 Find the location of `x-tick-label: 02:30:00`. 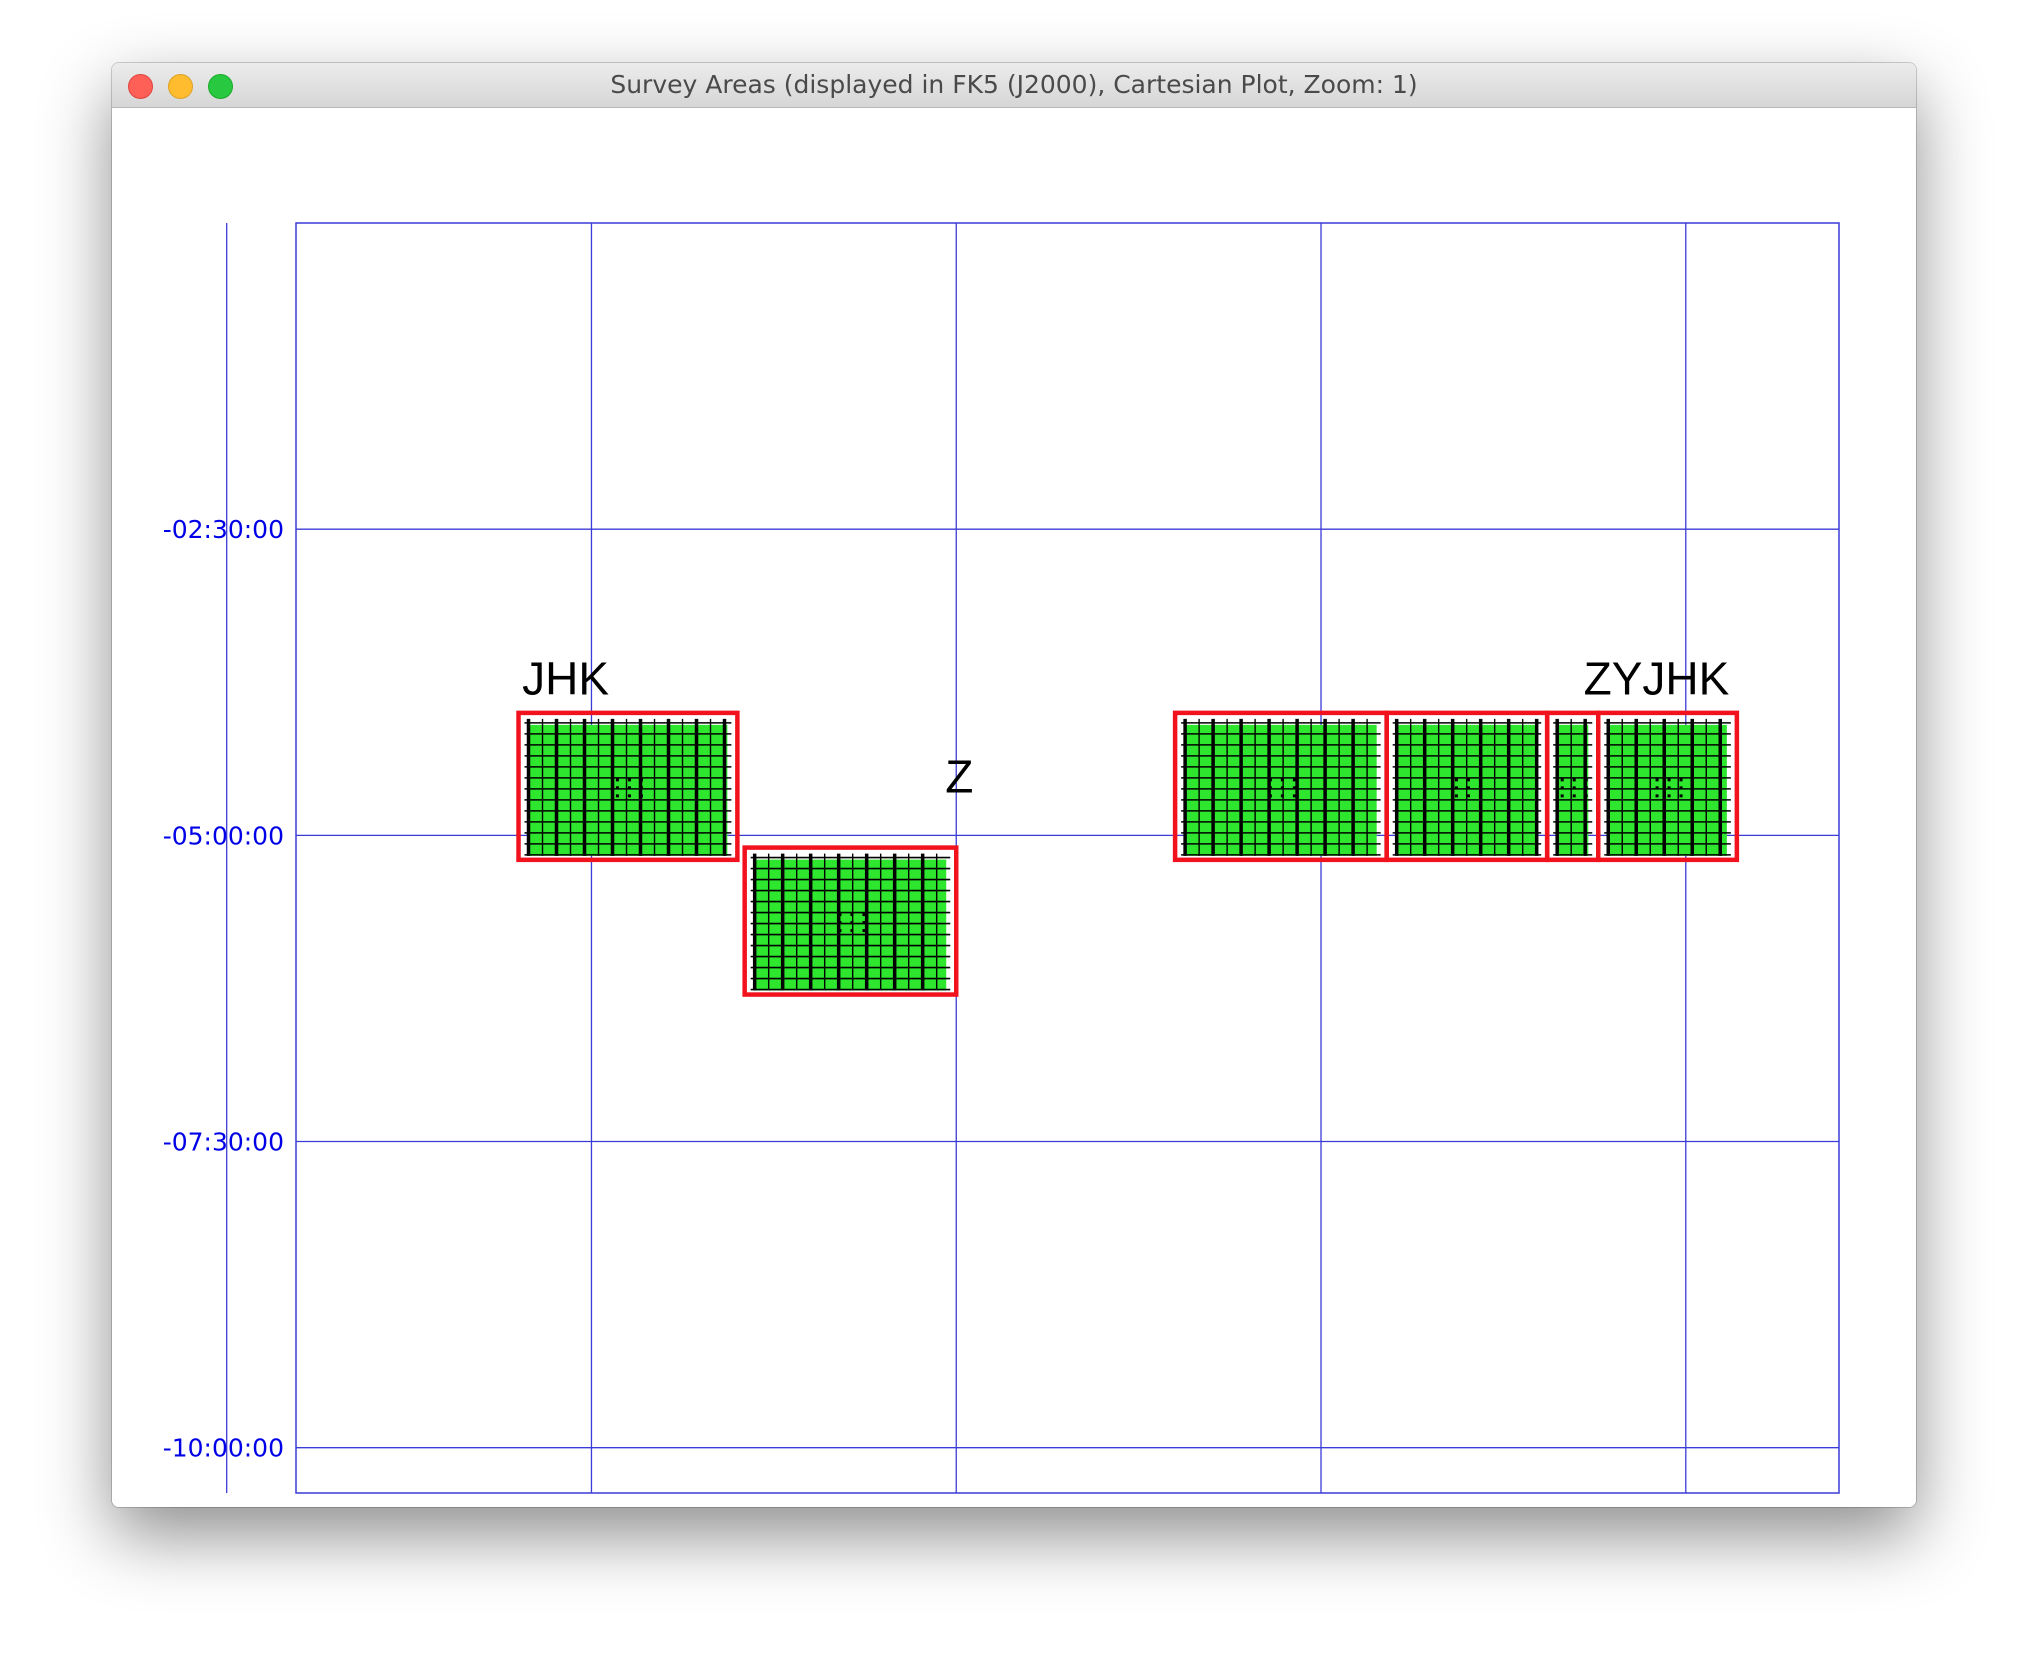

x-tick-label: 02:30:00 is located at coordinates (591, 1505).